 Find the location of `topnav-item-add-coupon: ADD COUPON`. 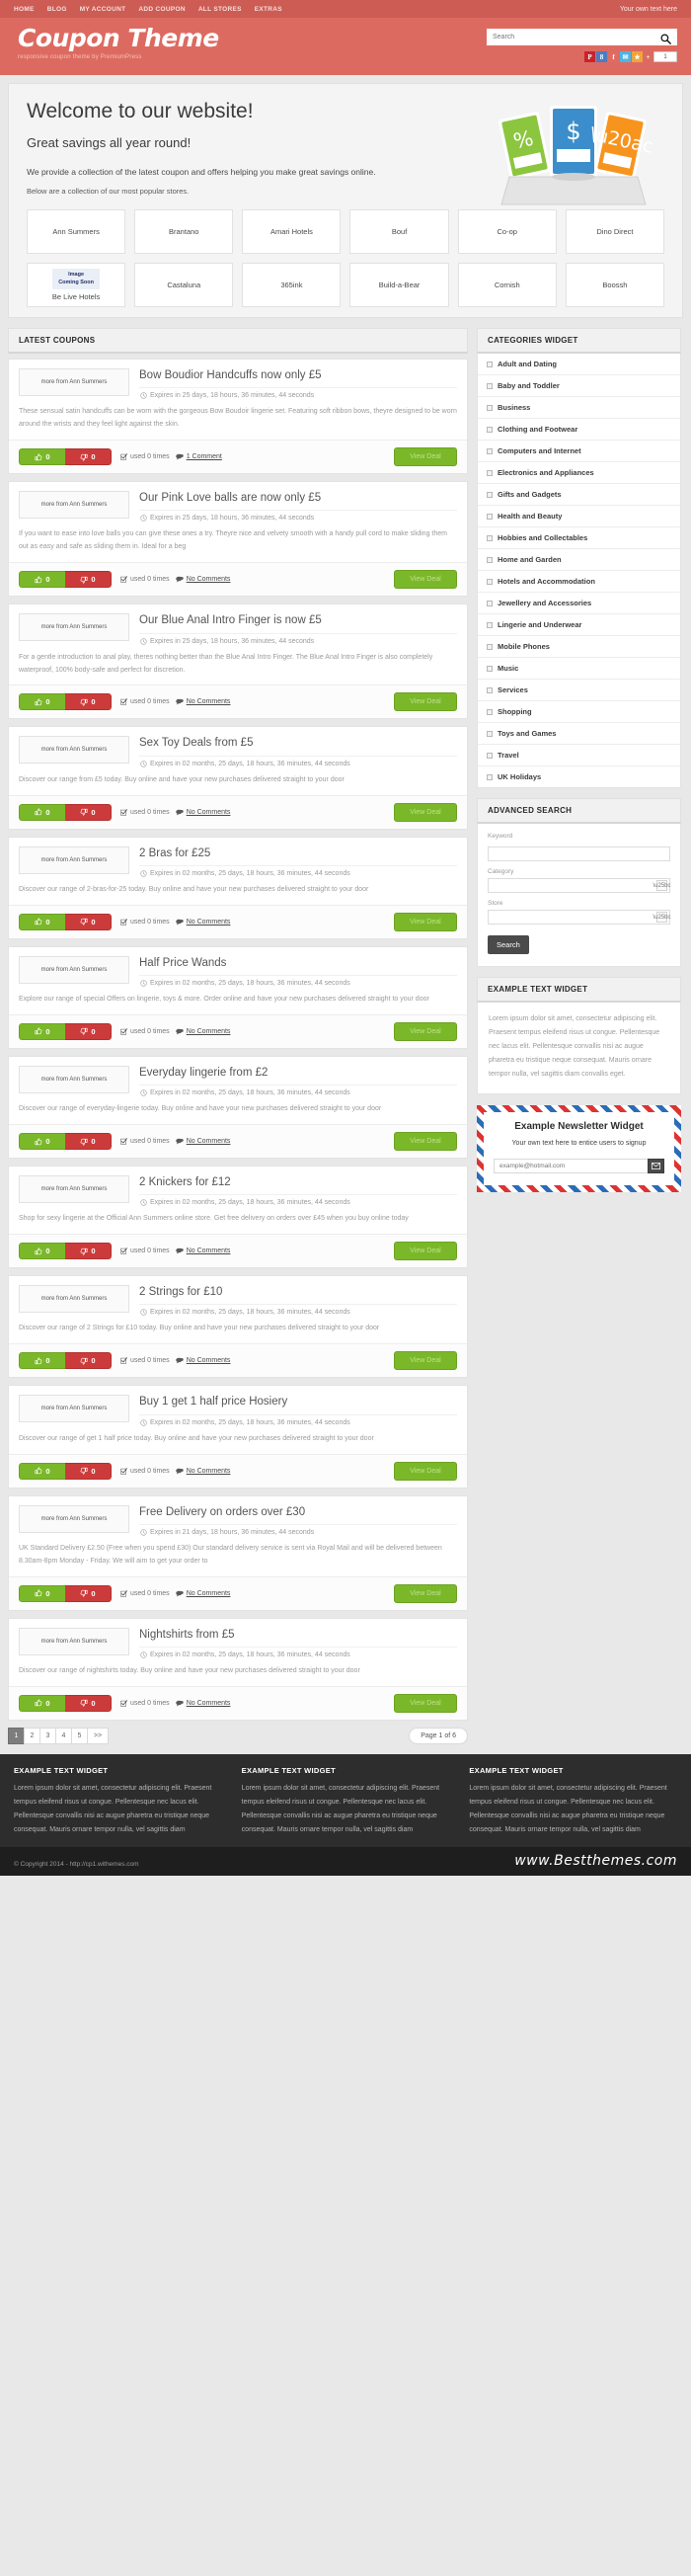

topnav-item-add-coupon: ADD COUPON is located at coordinates (161, 9).